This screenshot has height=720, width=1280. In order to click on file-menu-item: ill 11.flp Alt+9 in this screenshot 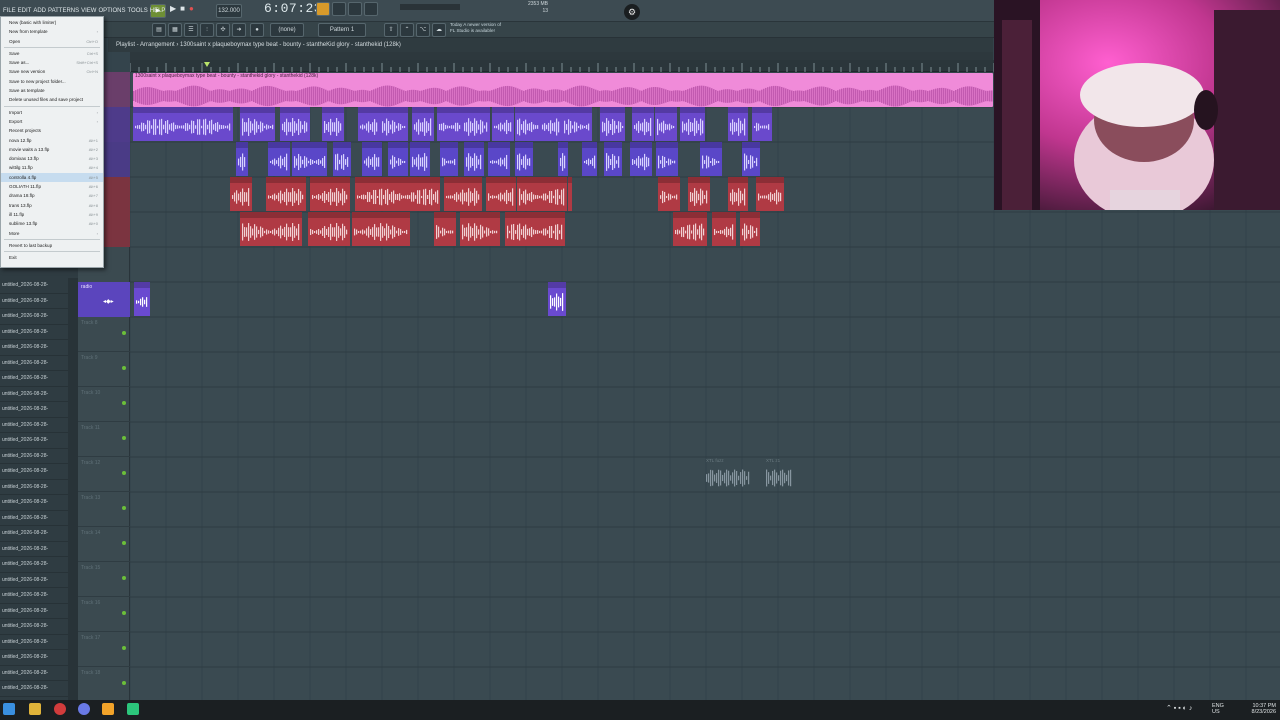, I will do `click(52, 214)`.